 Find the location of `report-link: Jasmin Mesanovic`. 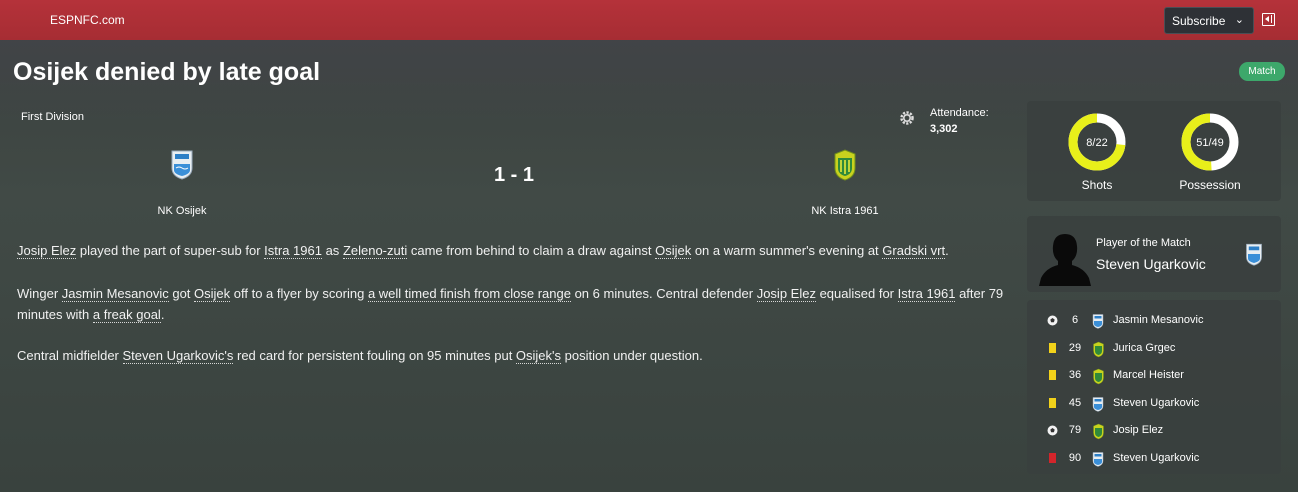

report-link: Jasmin Mesanovic is located at coordinates (115, 294).